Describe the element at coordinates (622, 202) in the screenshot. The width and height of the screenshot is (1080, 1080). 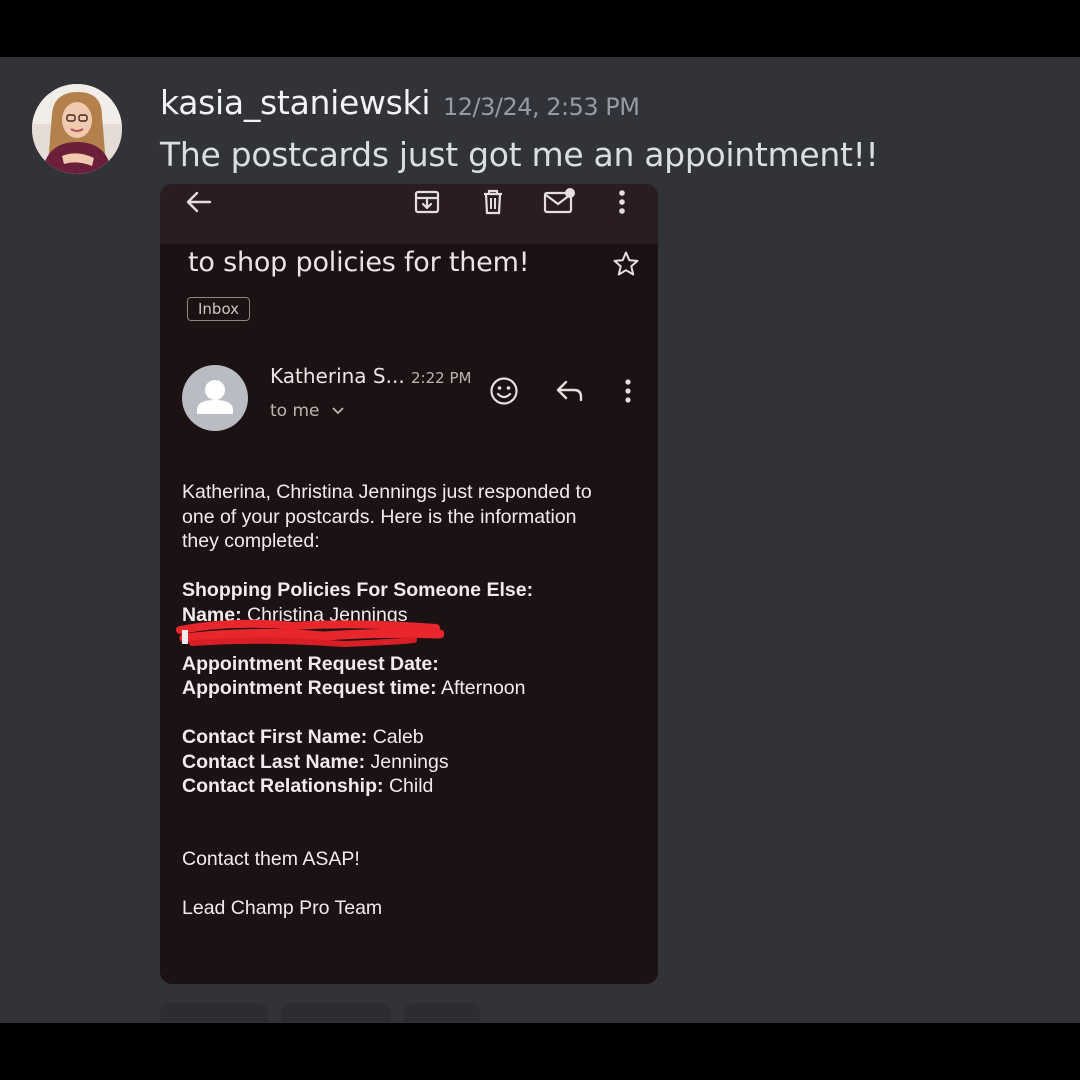
I see `more-vert-icon` at that location.